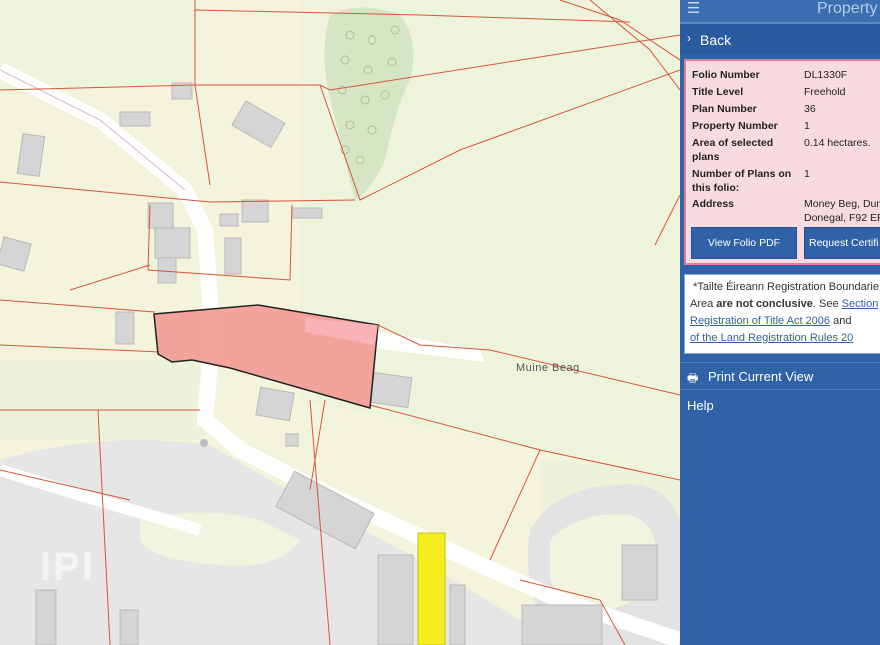 The width and height of the screenshot is (880, 645). What do you see at coordinates (760, 321) in the screenshot?
I see `registration-act-link: Registration of Title Act 2006` at bounding box center [760, 321].